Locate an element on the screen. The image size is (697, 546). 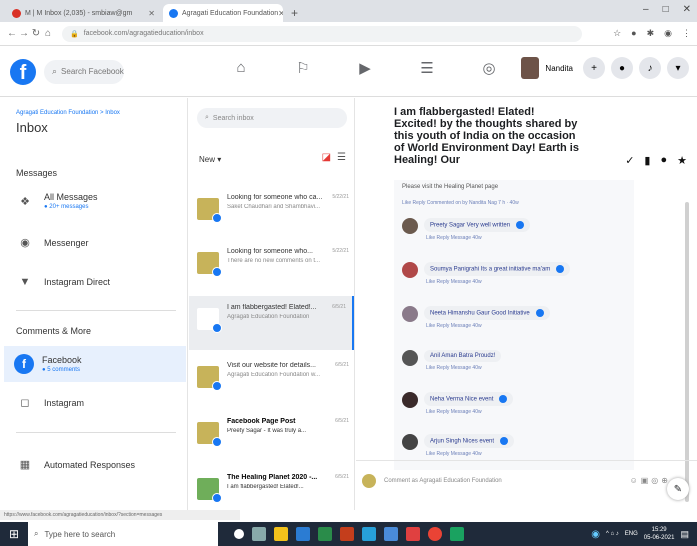
excel-icon is located at coordinates (325, 534).